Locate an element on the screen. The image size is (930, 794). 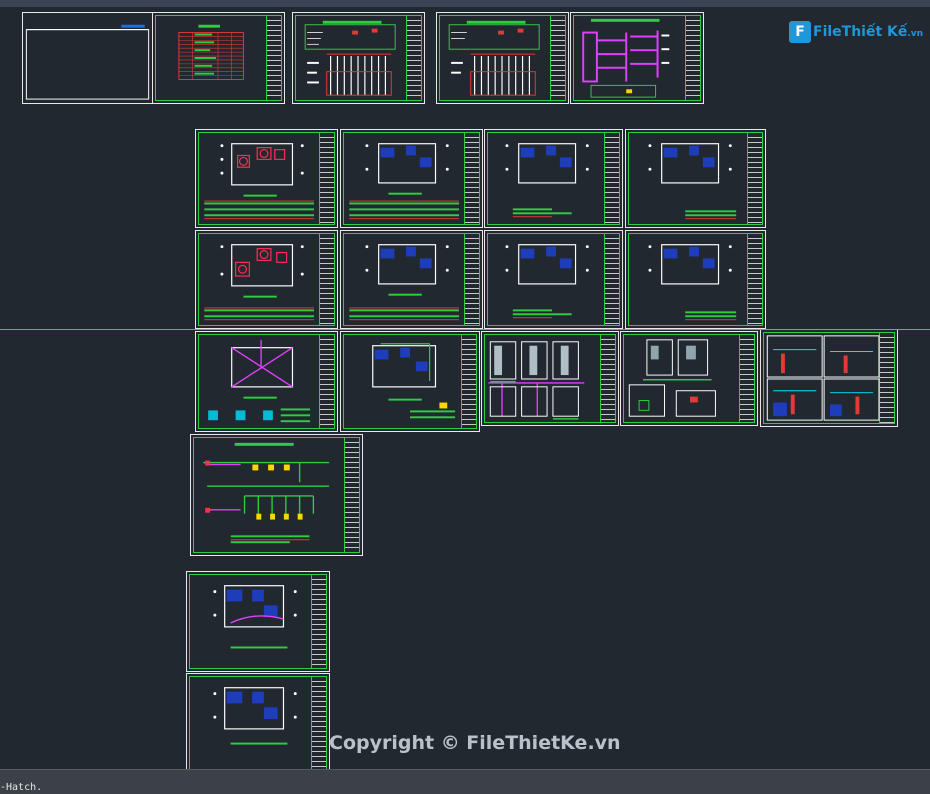
sheet-detail-sections is located at coordinates (829, 378).